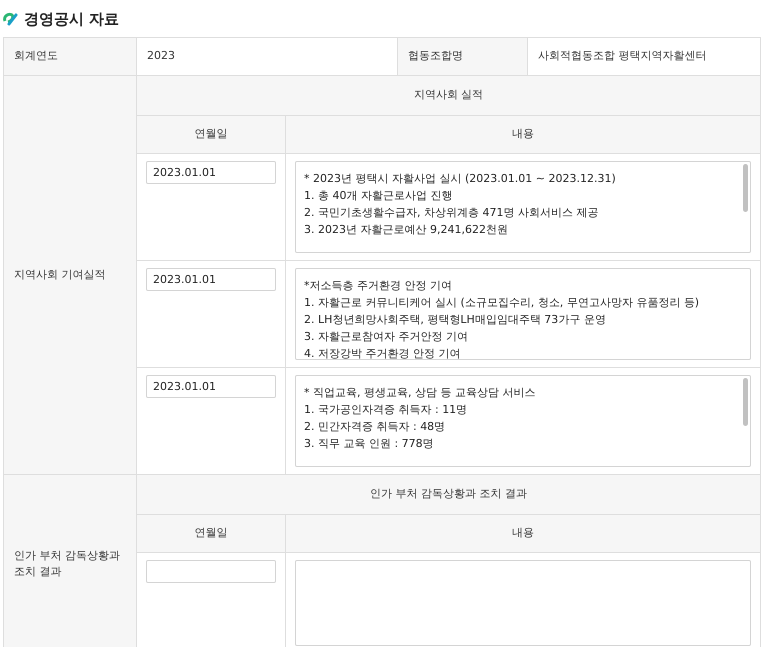  What do you see at coordinates (448, 493) in the screenshot?
I see `section-heading: 인가 부처 감독상황과 조치 결과` at bounding box center [448, 493].